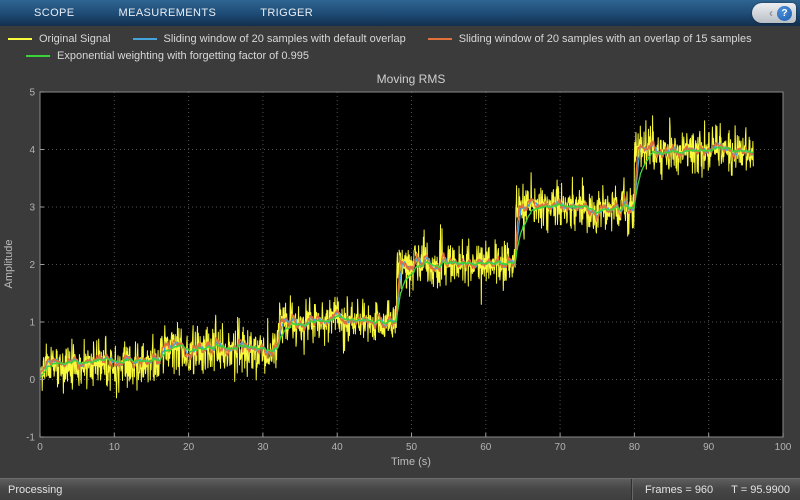 Image resolution: width=800 pixels, height=500 pixels. Describe the element at coordinates (411, 462) in the screenshot. I see `x-axis-label: Time (s)` at that location.